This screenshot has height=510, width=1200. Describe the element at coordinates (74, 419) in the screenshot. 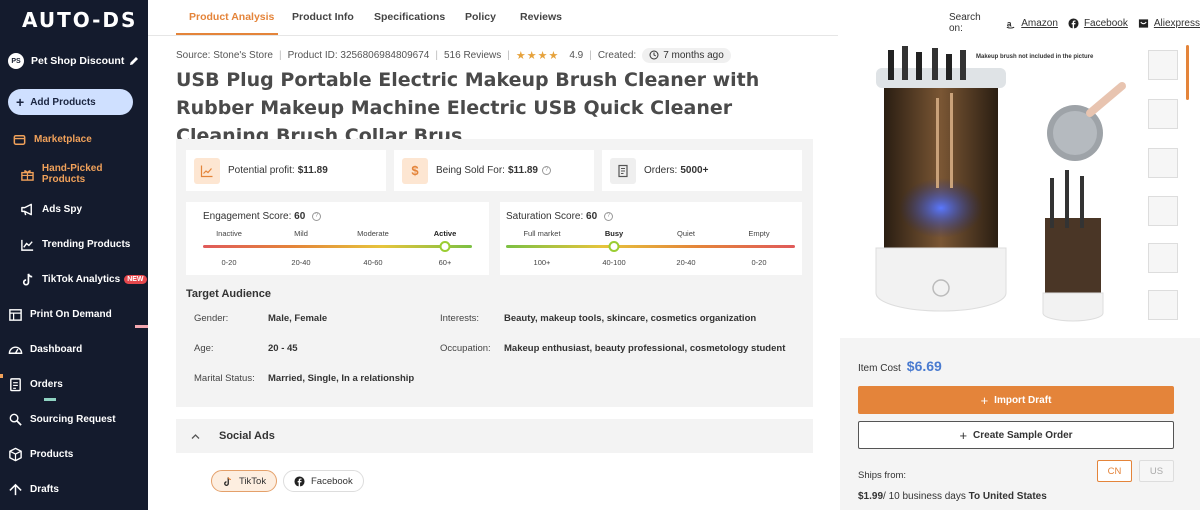

I see `sidebar-item-sourcing-request: Sourcing Request` at that location.